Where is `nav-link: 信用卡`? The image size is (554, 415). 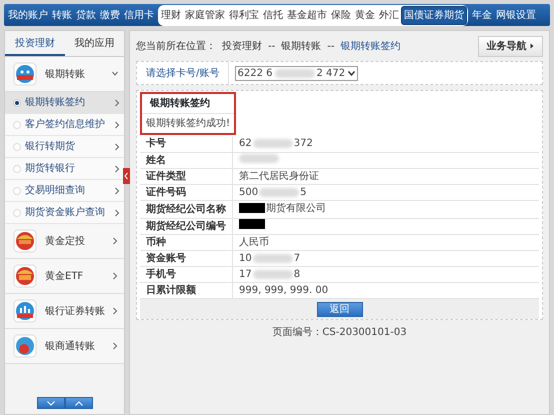
nav-link: 信用卡 is located at coordinates (139, 15).